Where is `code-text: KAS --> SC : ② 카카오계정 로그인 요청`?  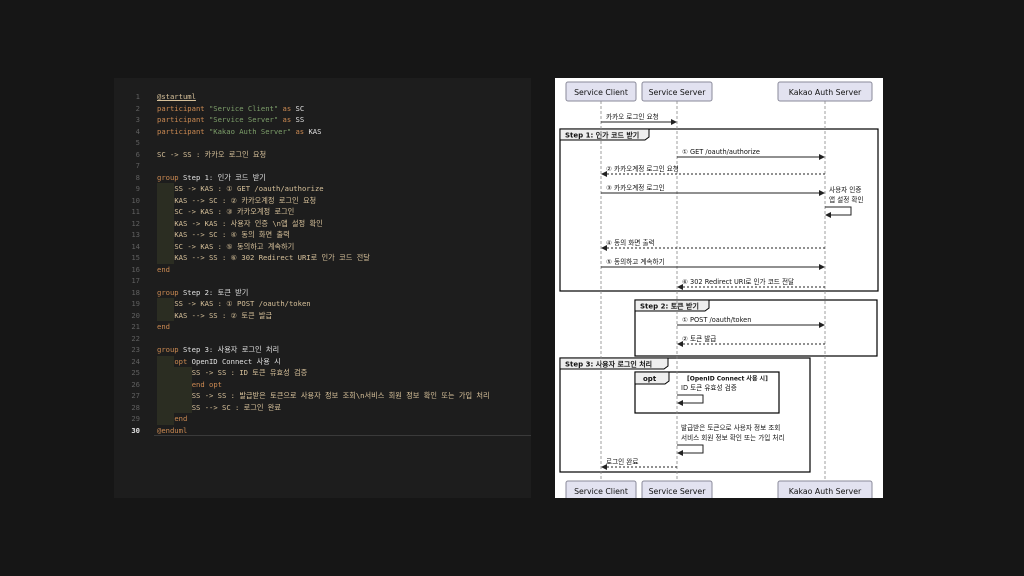
code-text: KAS --> SC : ② 카카오계정 로그인 요청 is located at coordinates (245, 201).